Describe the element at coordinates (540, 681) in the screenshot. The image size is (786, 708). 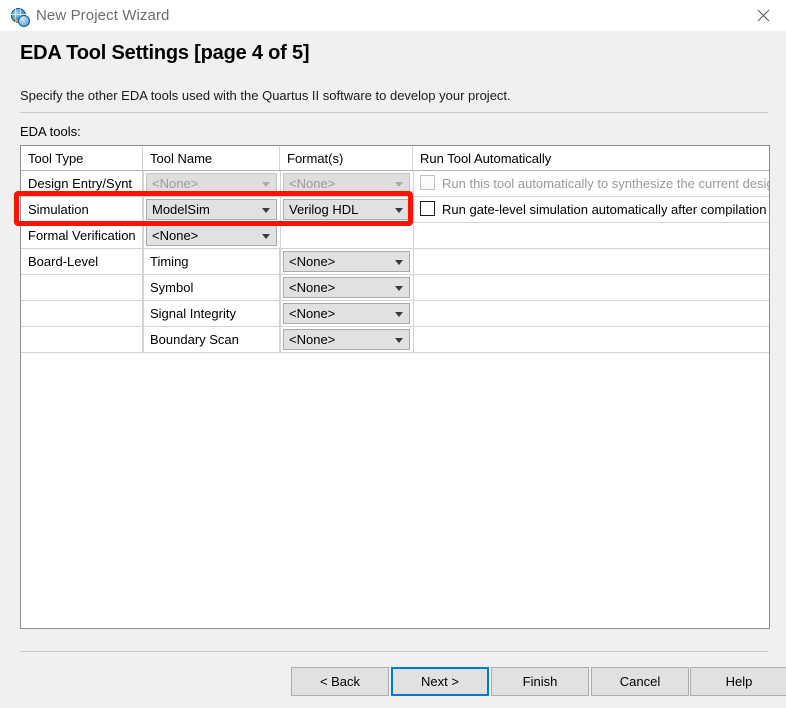
I see `finish-button: Finish` at that location.